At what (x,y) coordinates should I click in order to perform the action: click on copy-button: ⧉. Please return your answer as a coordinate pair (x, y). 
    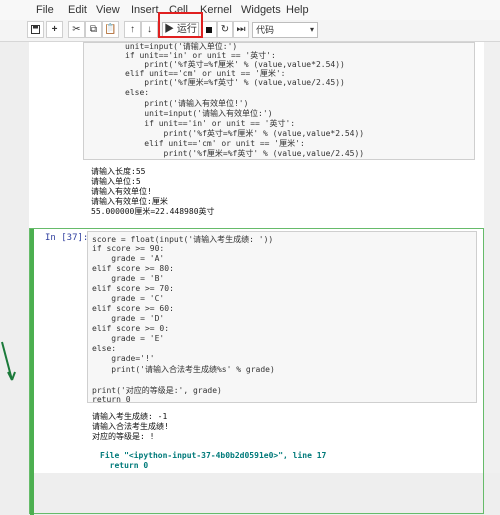
    Looking at the image, I should click on (93, 29).